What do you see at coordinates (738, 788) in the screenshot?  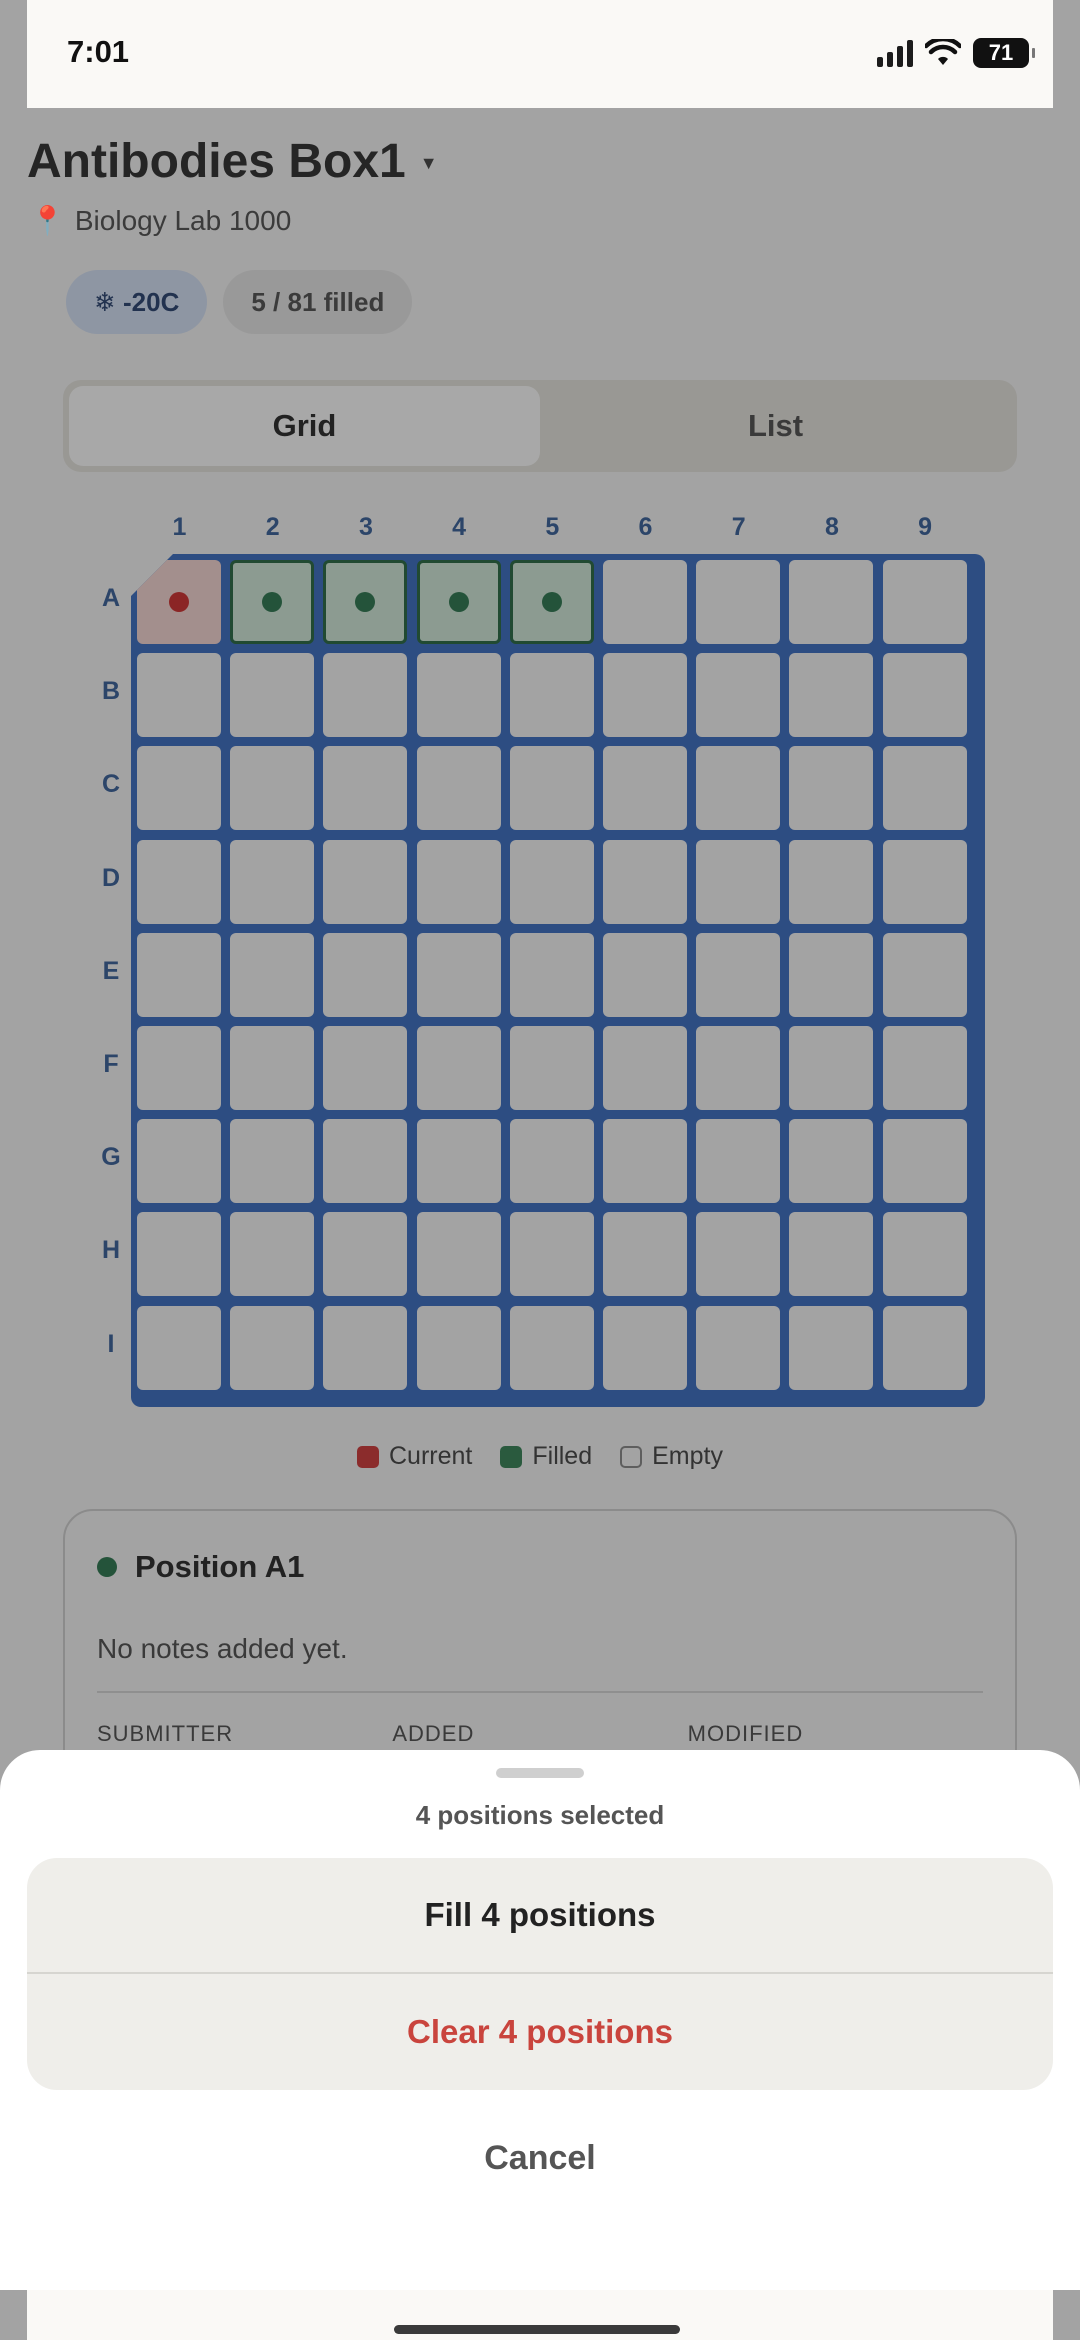 I see `grid-cell-c7` at bounding box center [738, 788].